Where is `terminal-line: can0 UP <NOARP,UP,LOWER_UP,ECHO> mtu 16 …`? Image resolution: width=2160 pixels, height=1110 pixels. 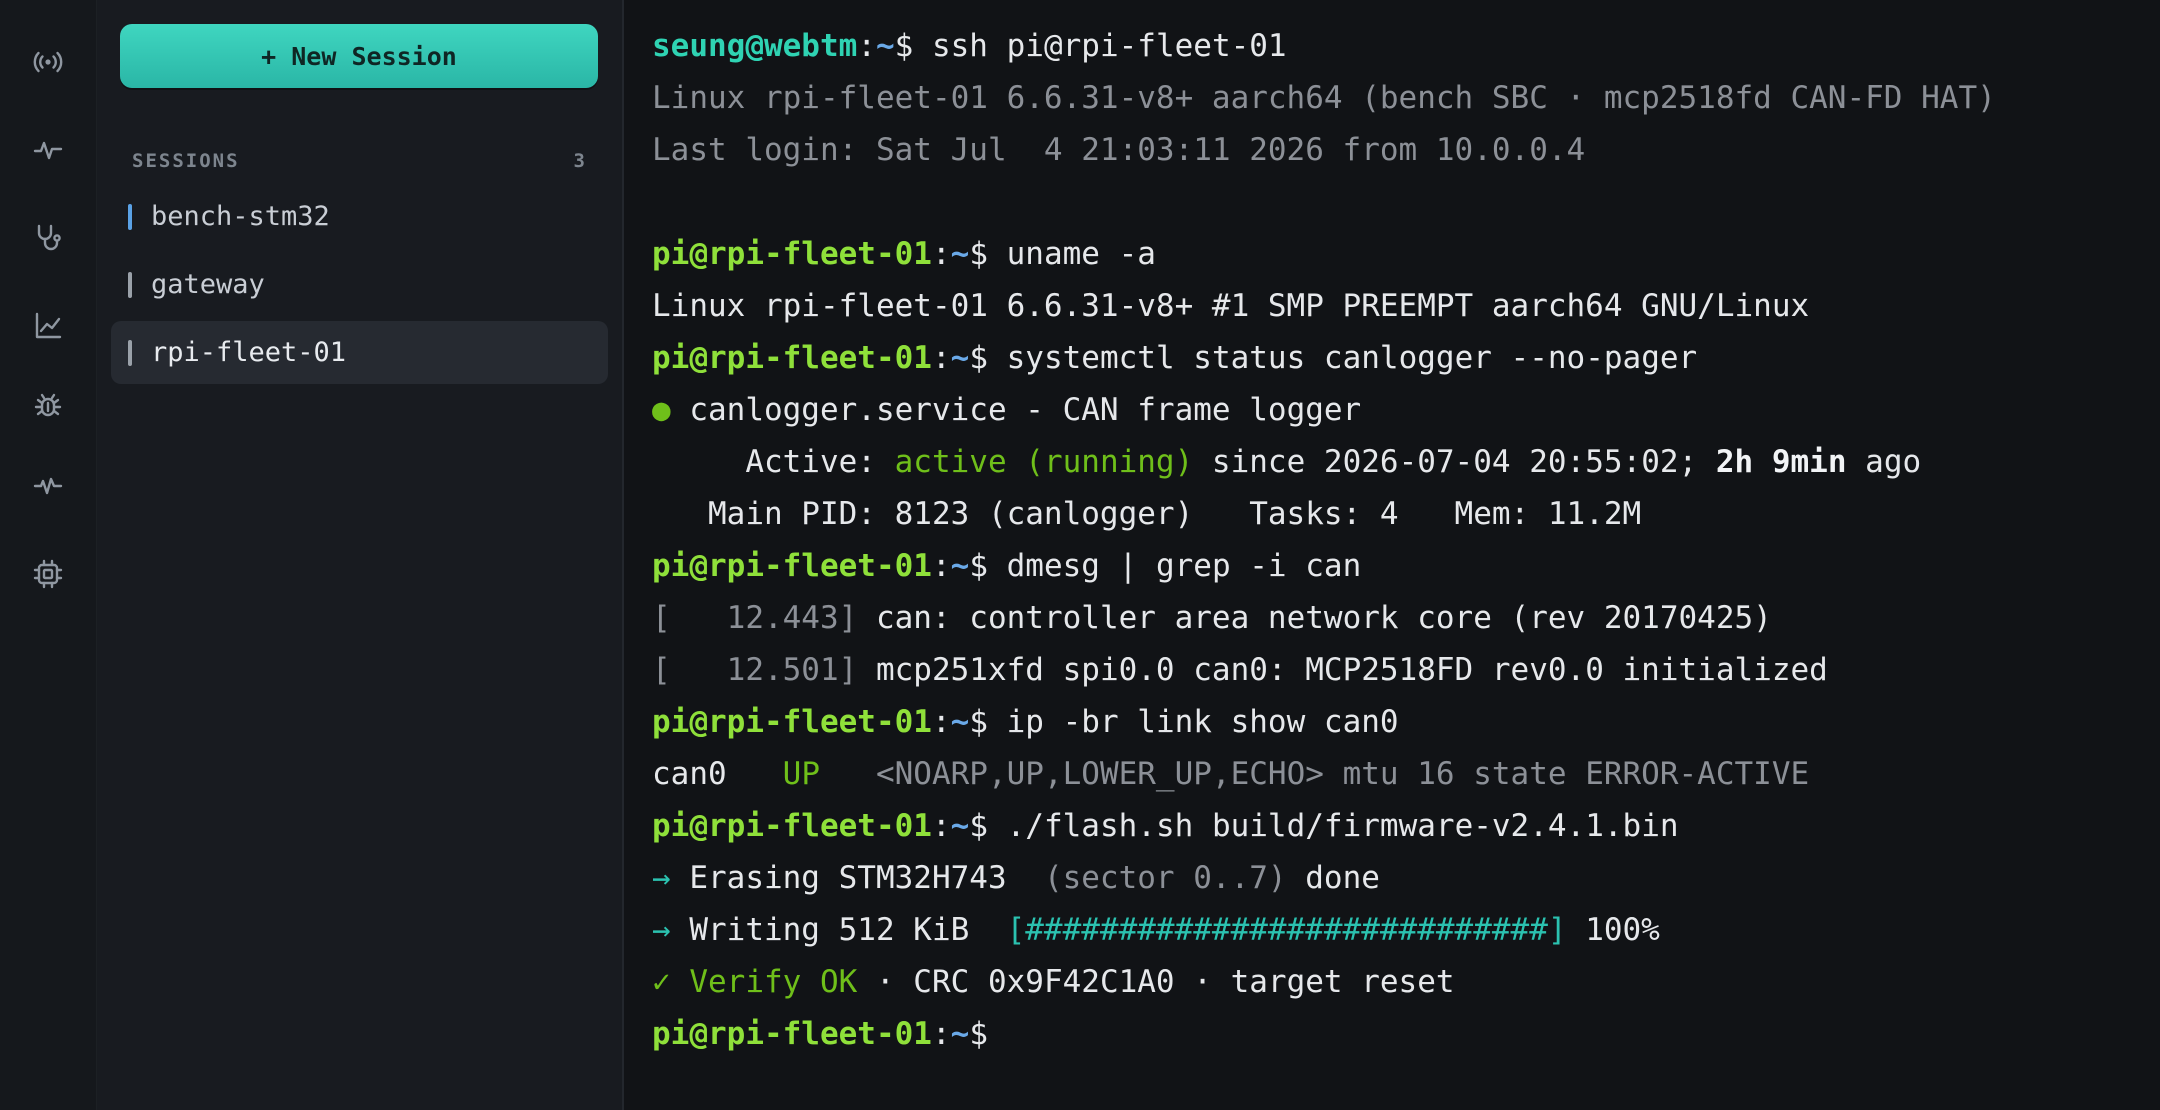
terminal-line: can0 UP <NOARP,UP,LOWER_UP,ECHO> mtu 16 … is located at coordinates (1324, 774).